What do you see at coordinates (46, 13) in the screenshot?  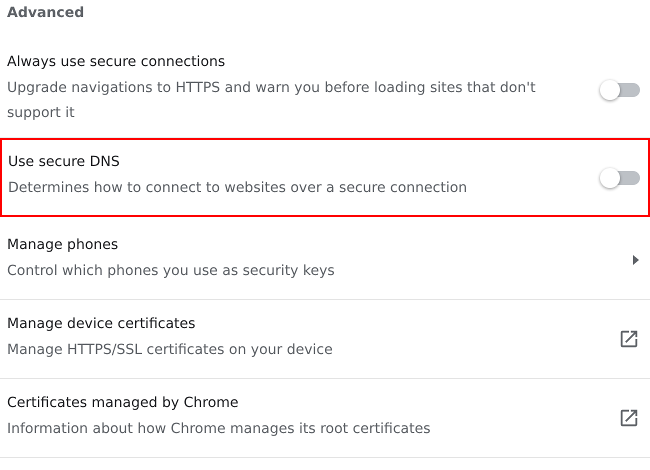 I see `section-title: Advanced` at bounding box center [46, 13].